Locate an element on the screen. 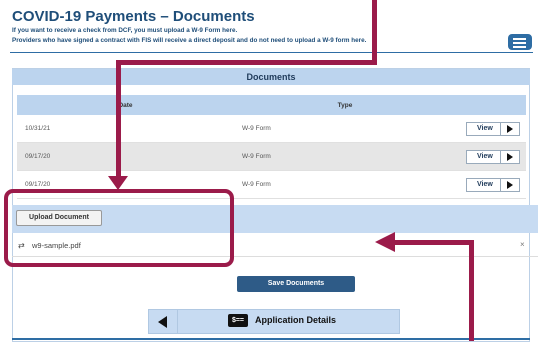 This screenshot has width=544, height=342. table-row: 09/17/20 W-9 Form View is located at coordinates (271, 156).